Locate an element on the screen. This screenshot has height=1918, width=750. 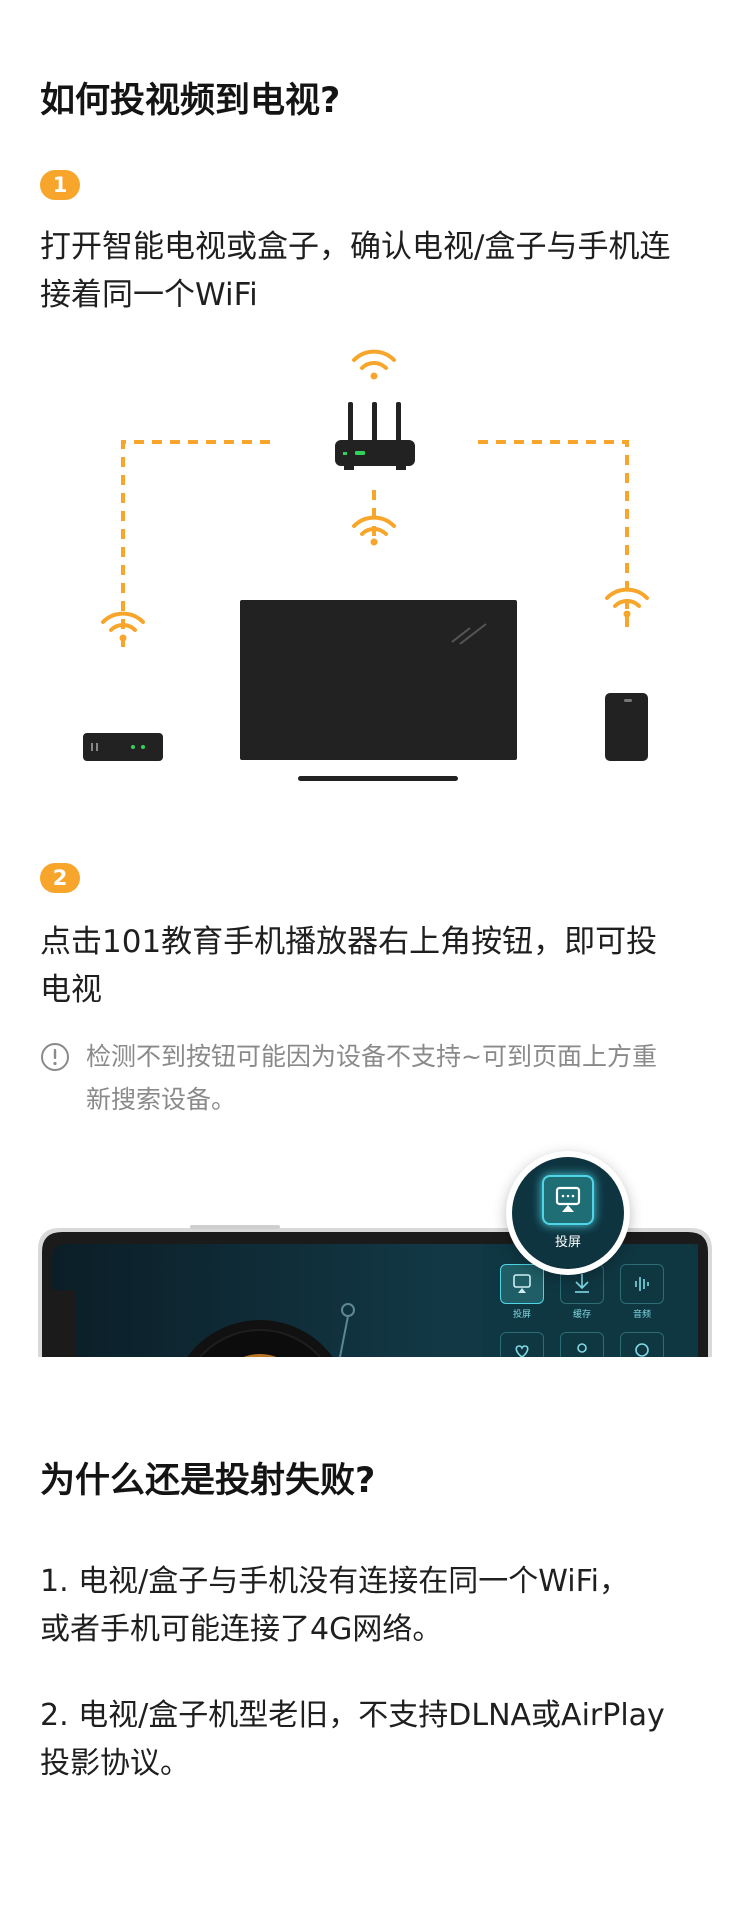
cast-highlight-badge: 投屏 is located at coordinates (568, 1213).